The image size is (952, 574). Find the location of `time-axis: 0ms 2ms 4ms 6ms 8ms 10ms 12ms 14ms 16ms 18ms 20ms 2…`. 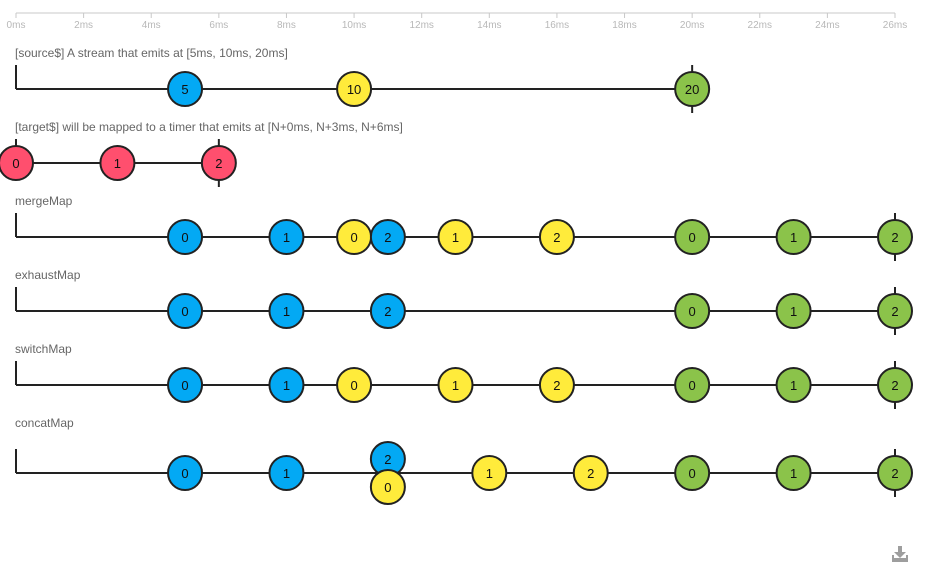

time-axis: 0ms 2ms 4ms 6ms 8ms 10ms 12ms 14ms 16ms 18ms 20ms 2… is located at coordinates (457, 21).